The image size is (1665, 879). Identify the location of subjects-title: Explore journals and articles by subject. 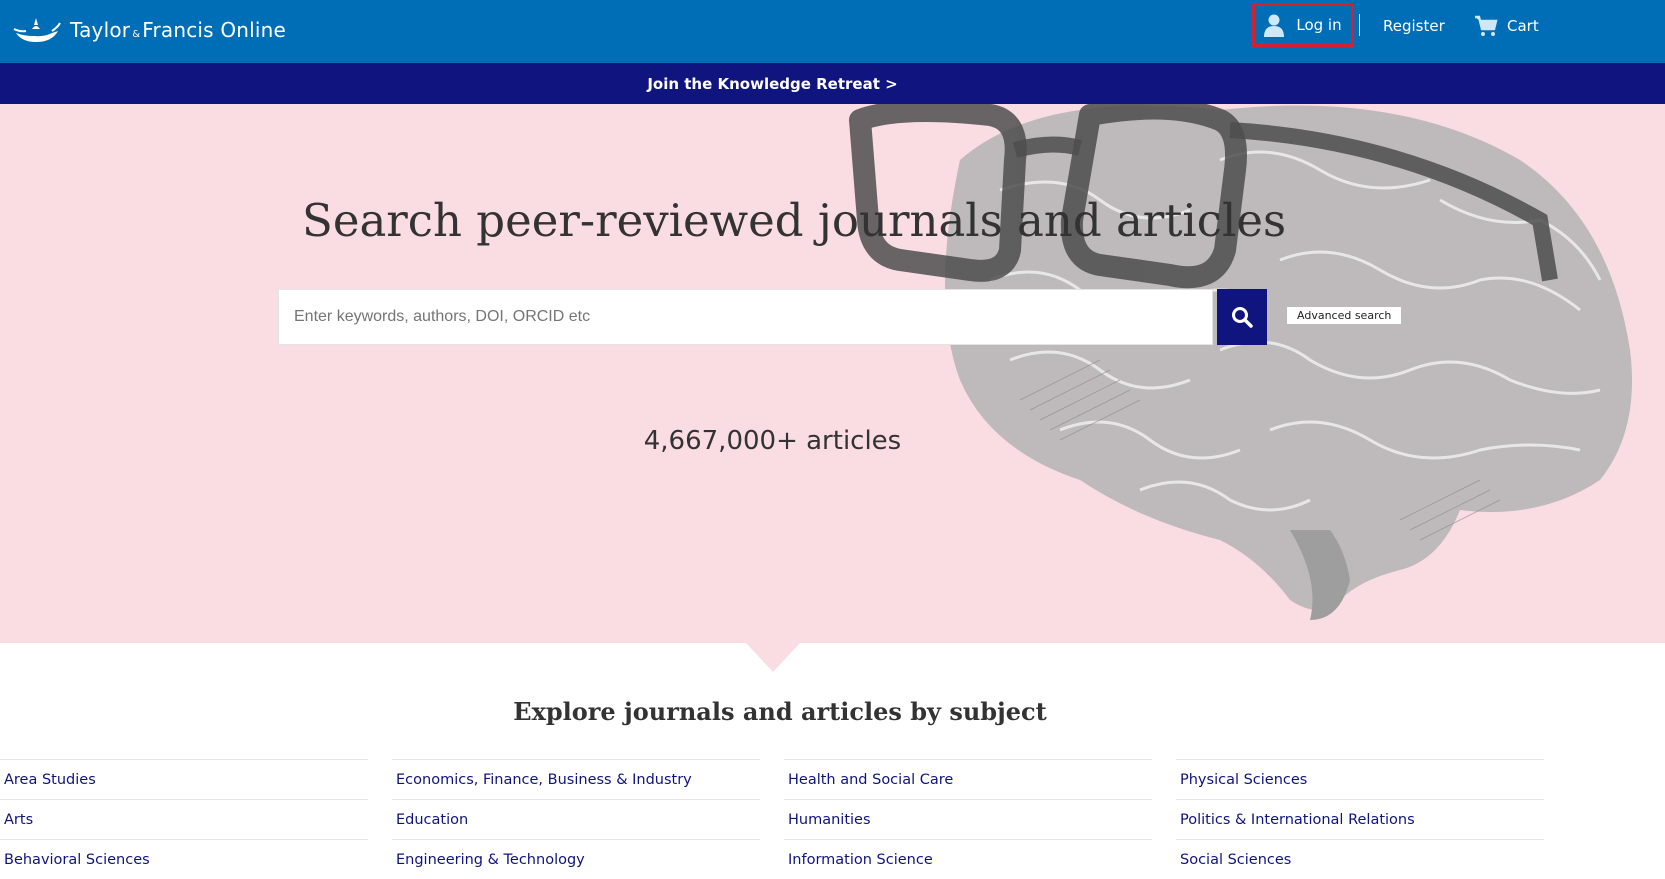
(780, 711).